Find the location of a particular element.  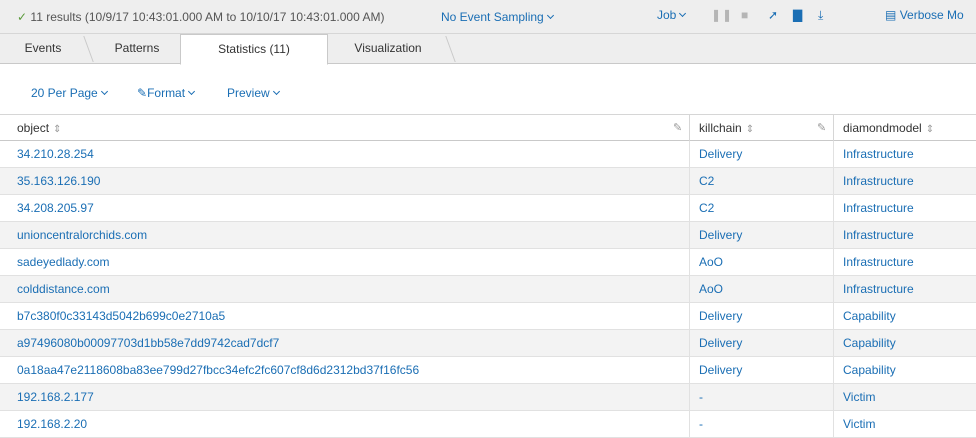

object-cell: colddistance.com is located at coordinates (63, 289).